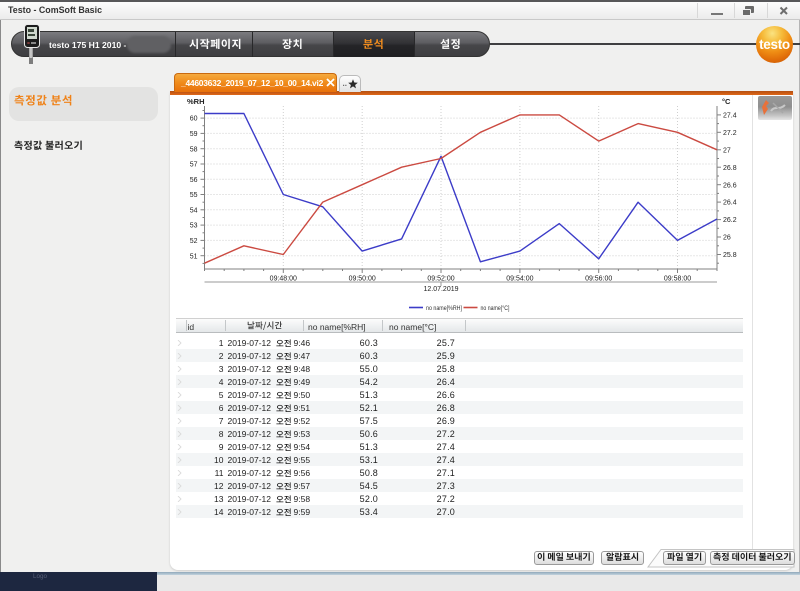  What do you see at coordinates (440, 279) in the screenshot?
I see `svg-text: 09:52:00` at bounding box center [440, 279].